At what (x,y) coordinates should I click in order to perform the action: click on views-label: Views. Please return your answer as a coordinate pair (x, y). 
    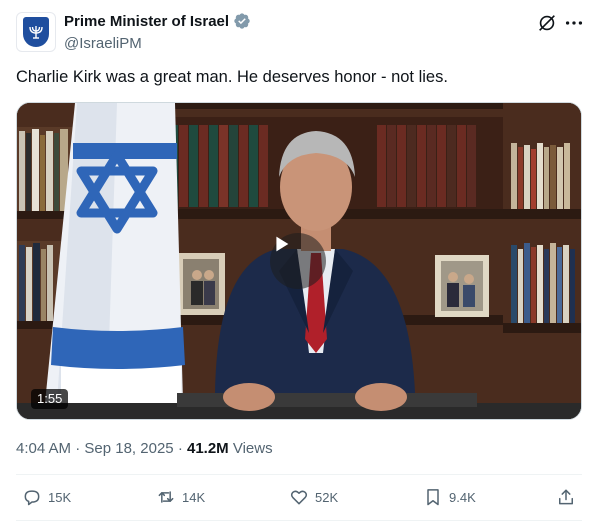
    Looking at the image, I should click on (252, 448).